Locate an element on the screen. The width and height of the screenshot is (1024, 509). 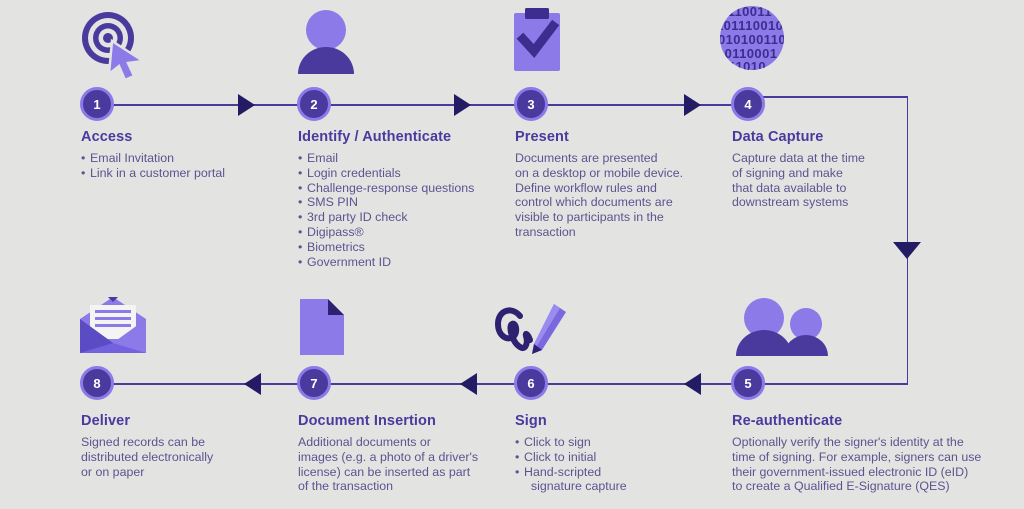
paragraph-line: Documents are presented is located at coordinates (586, 158).